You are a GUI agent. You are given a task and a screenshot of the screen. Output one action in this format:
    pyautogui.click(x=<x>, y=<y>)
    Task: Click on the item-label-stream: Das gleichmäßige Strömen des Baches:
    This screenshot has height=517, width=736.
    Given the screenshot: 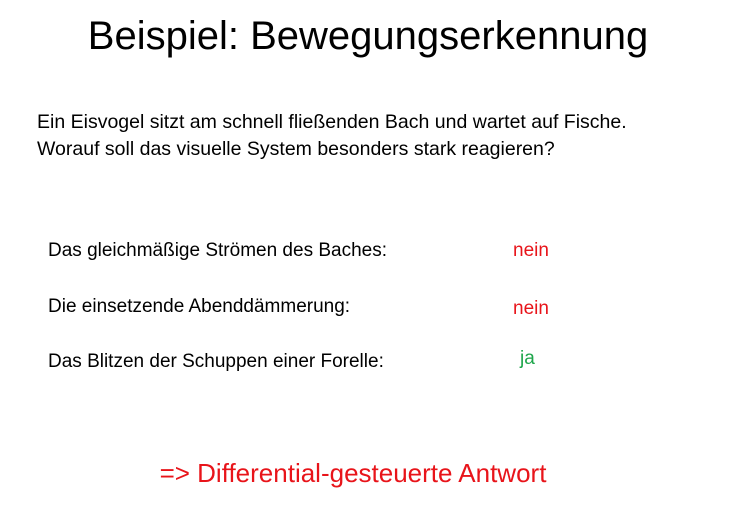 What is the action you would take?
    pyautogui.click(x=217, y=250)
    